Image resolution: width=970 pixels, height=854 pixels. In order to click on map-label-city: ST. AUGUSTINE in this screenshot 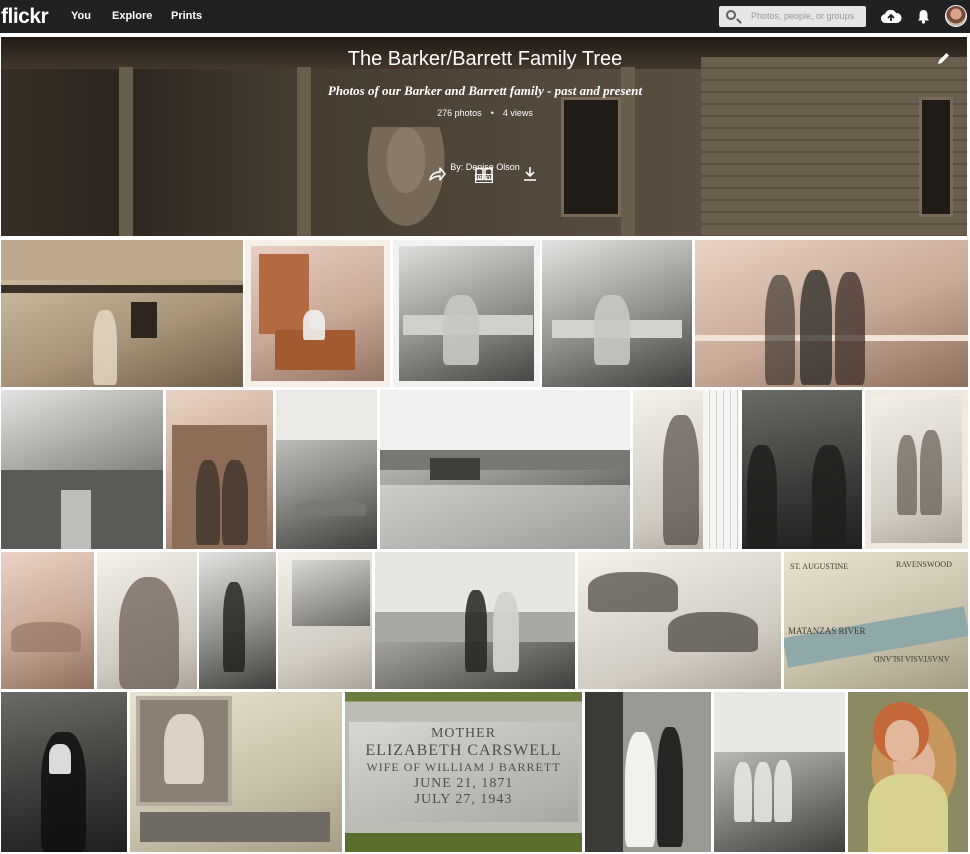, I will do `click(819, 566)`.